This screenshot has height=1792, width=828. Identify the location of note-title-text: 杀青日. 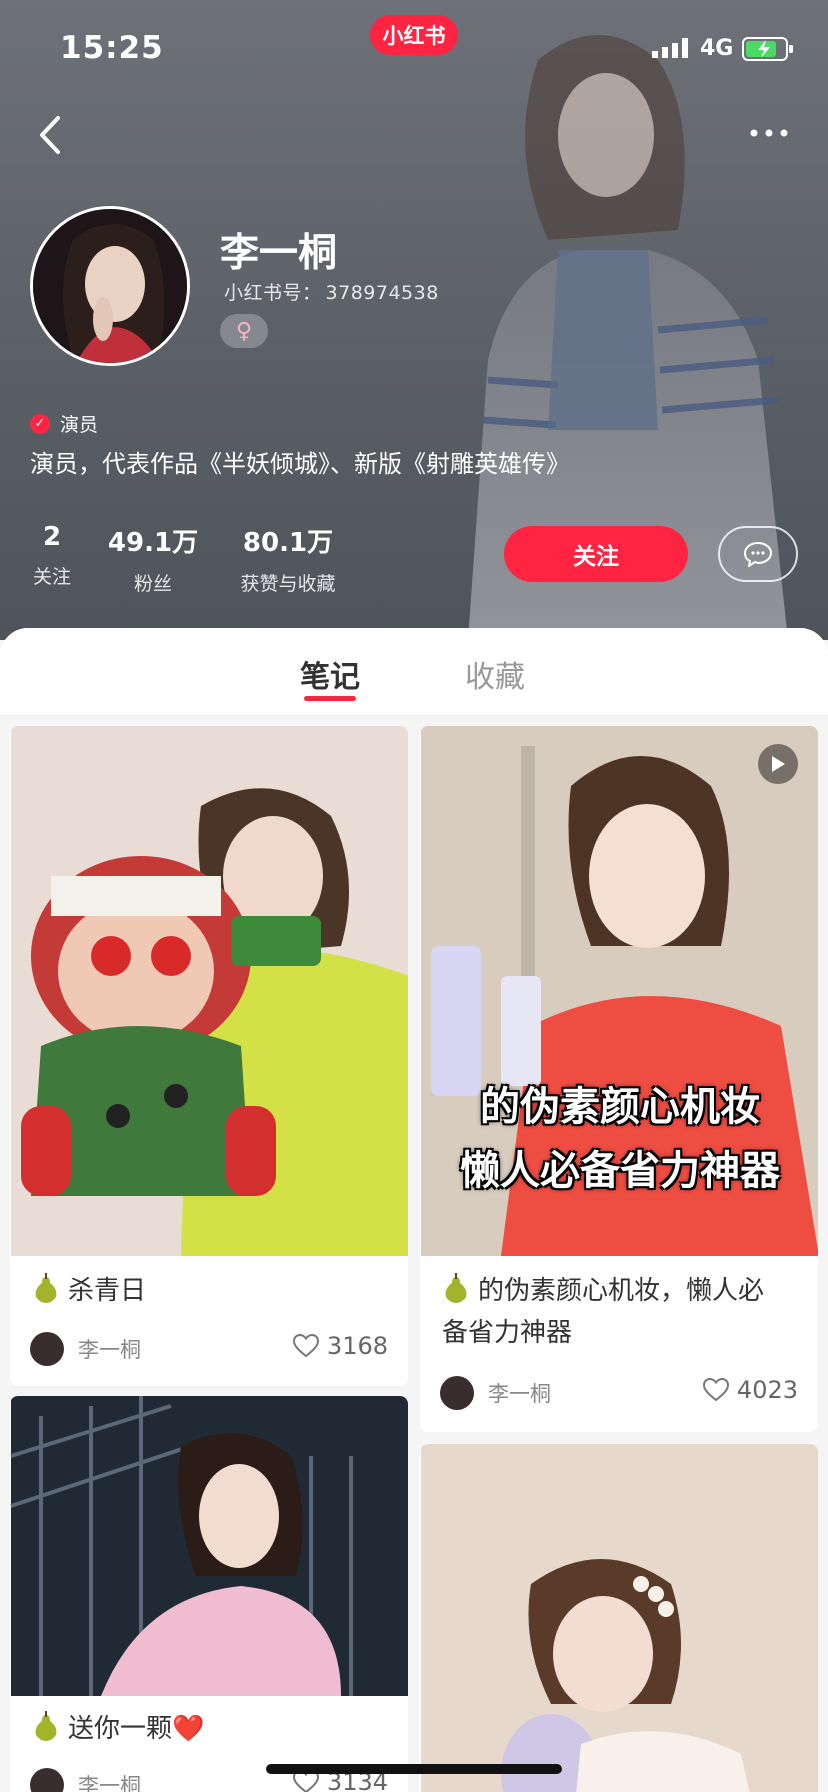
(107, 1291).